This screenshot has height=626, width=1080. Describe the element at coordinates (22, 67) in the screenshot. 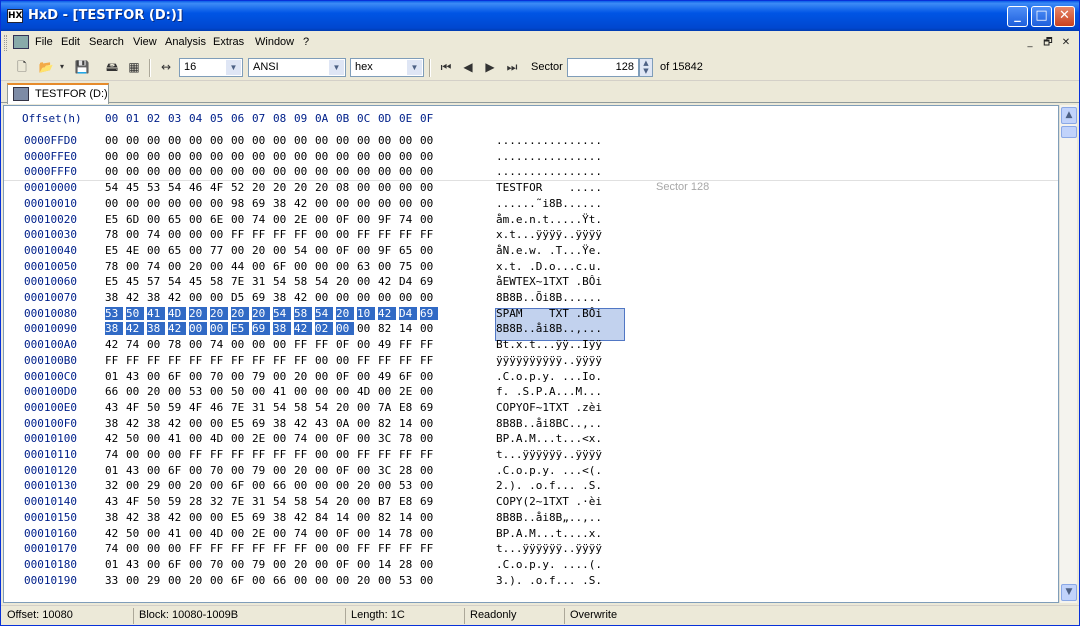

I see `new-file-icon: 🗋` at that location.